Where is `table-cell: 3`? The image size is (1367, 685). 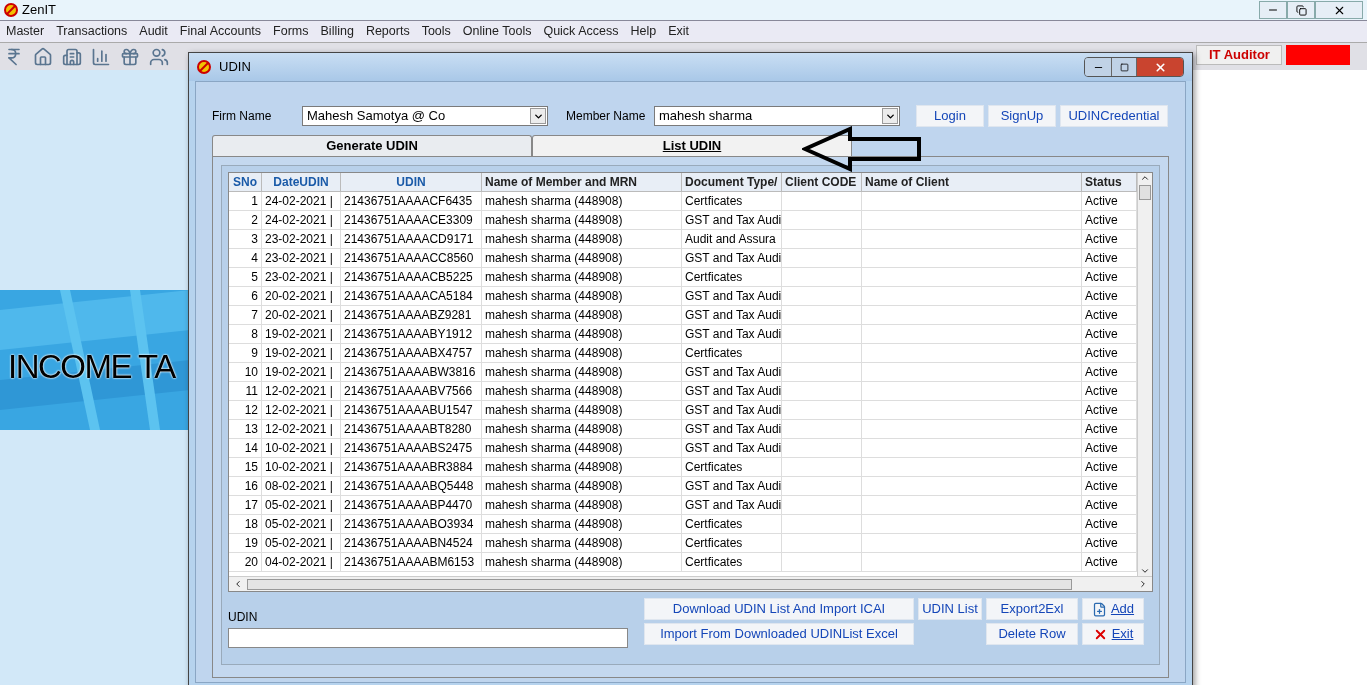
table-cell: 3 is located at coordinates (245, 239).